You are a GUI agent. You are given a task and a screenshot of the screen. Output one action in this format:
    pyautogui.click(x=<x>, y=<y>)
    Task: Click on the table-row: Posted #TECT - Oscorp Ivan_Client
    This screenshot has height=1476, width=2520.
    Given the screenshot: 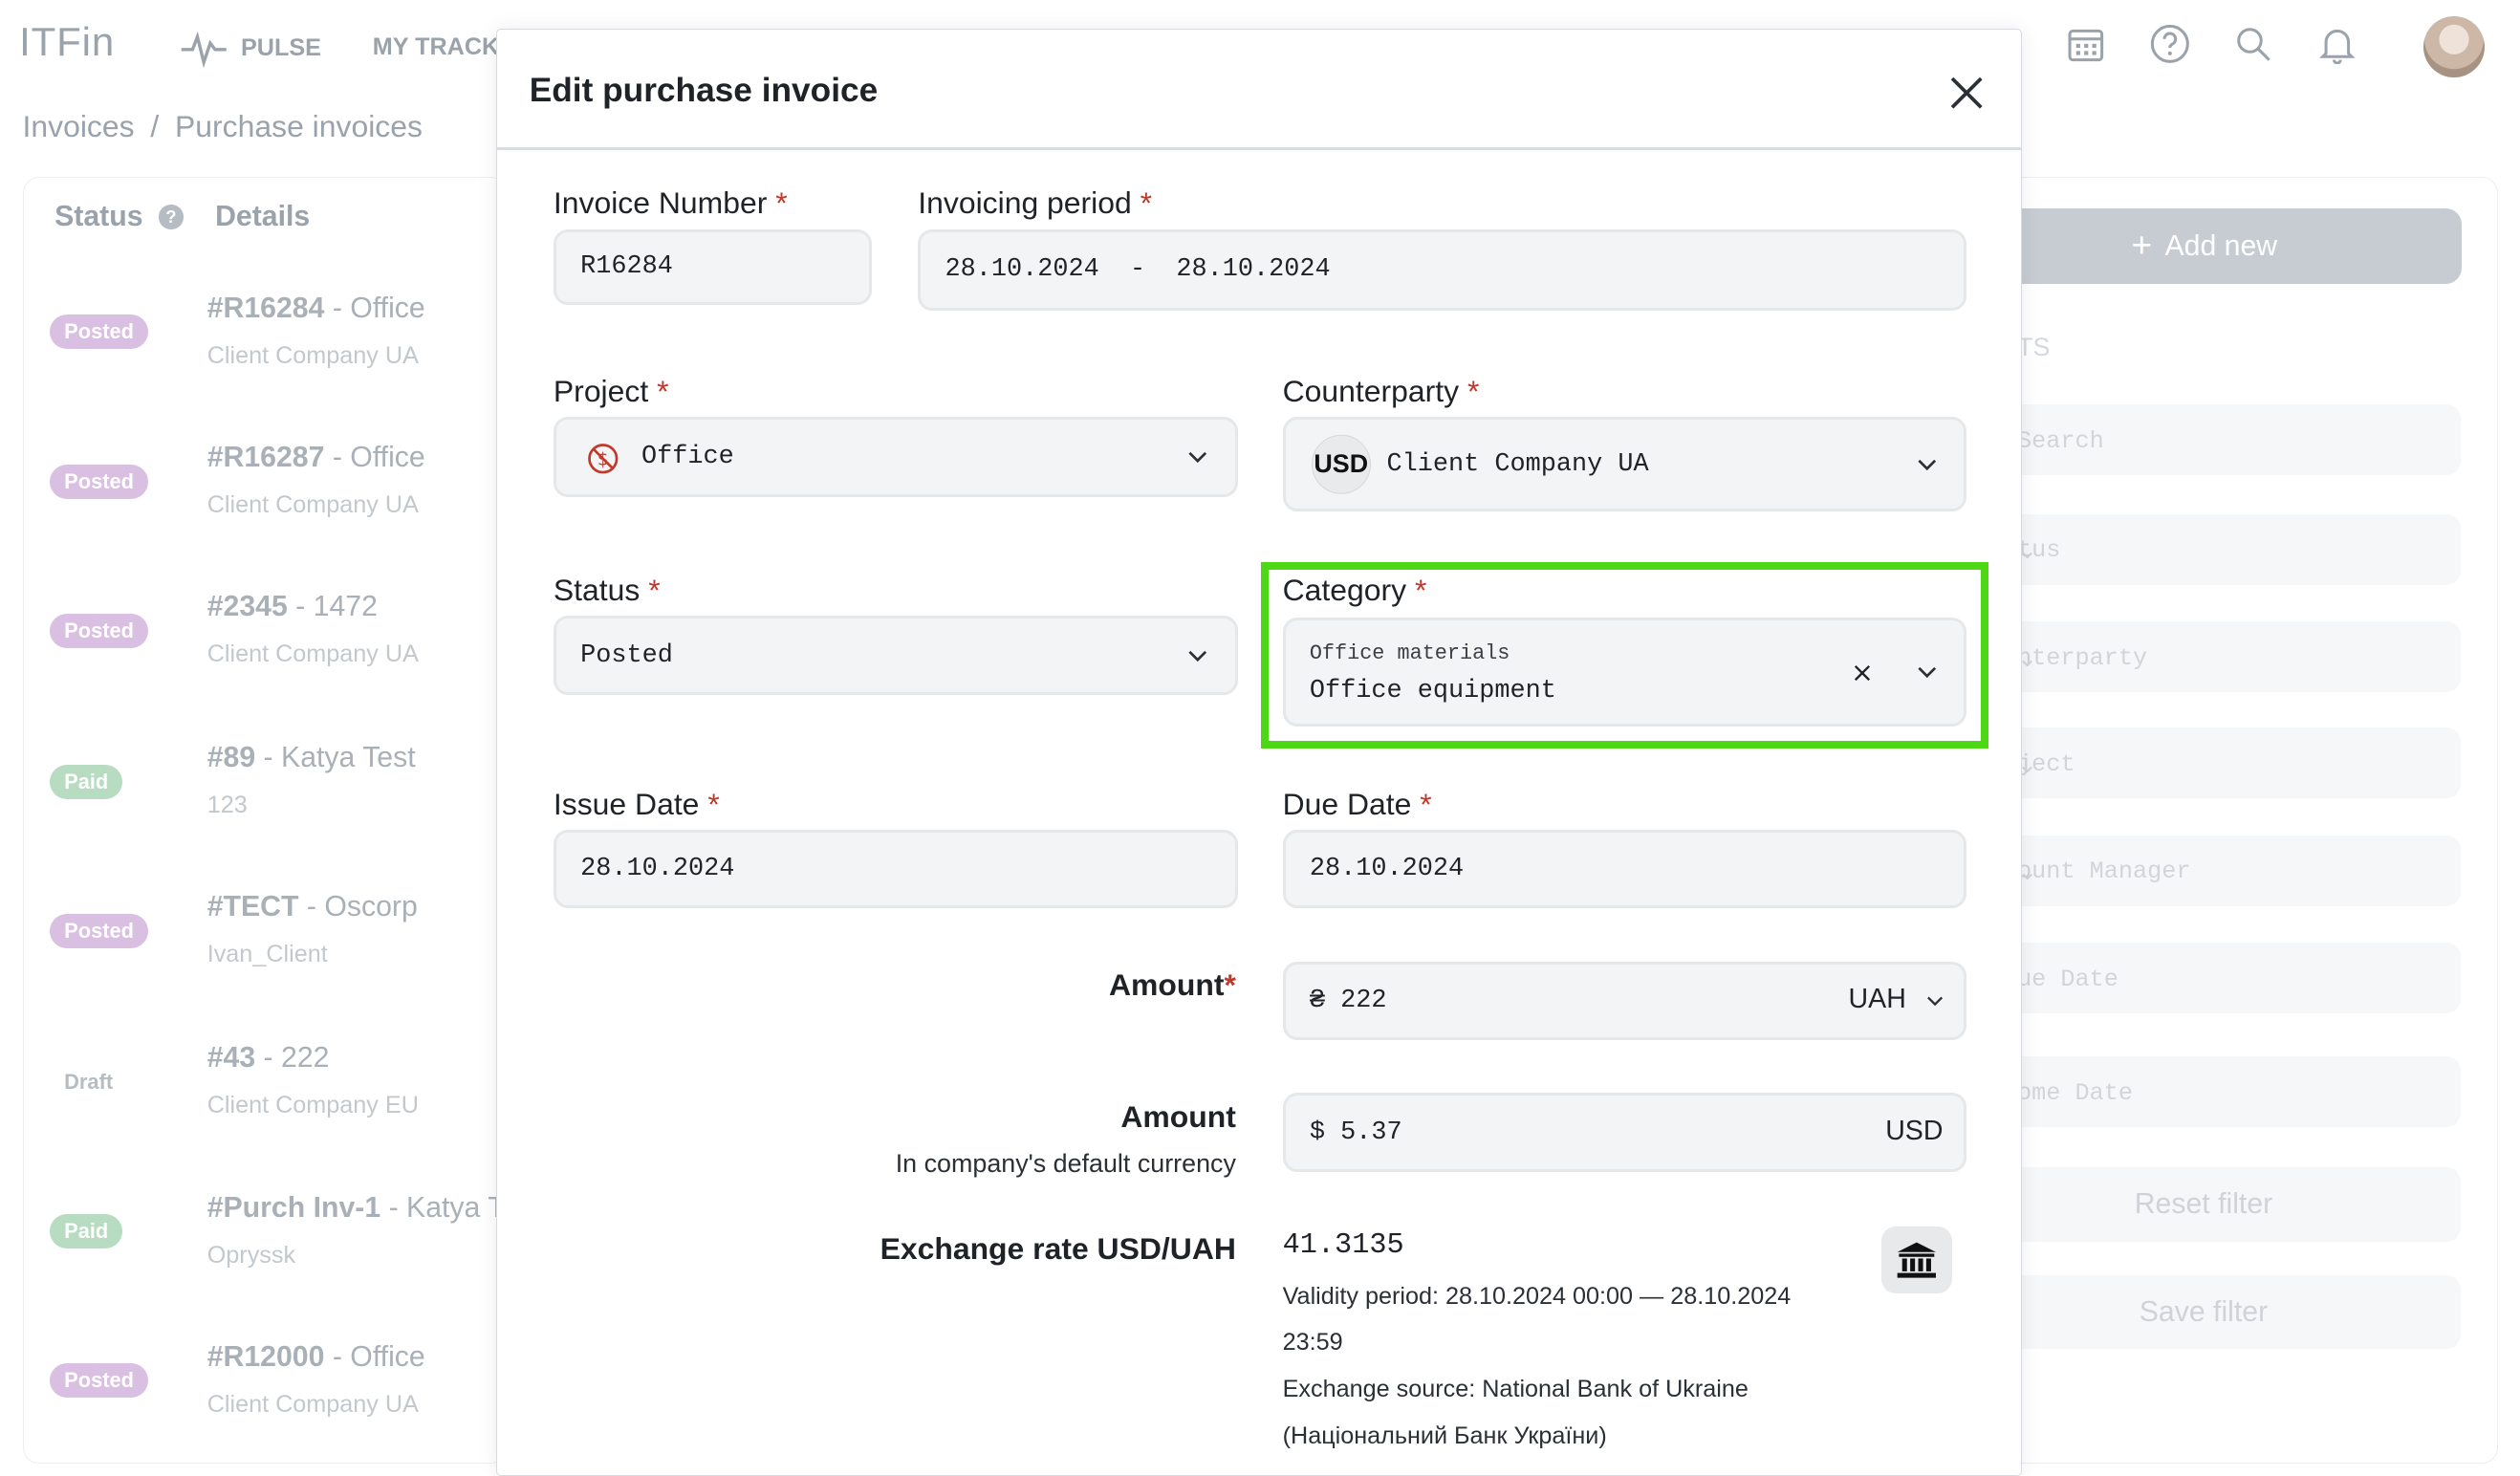 What is the action you would take?
    pyautogui.click(x=264, y=951)
    